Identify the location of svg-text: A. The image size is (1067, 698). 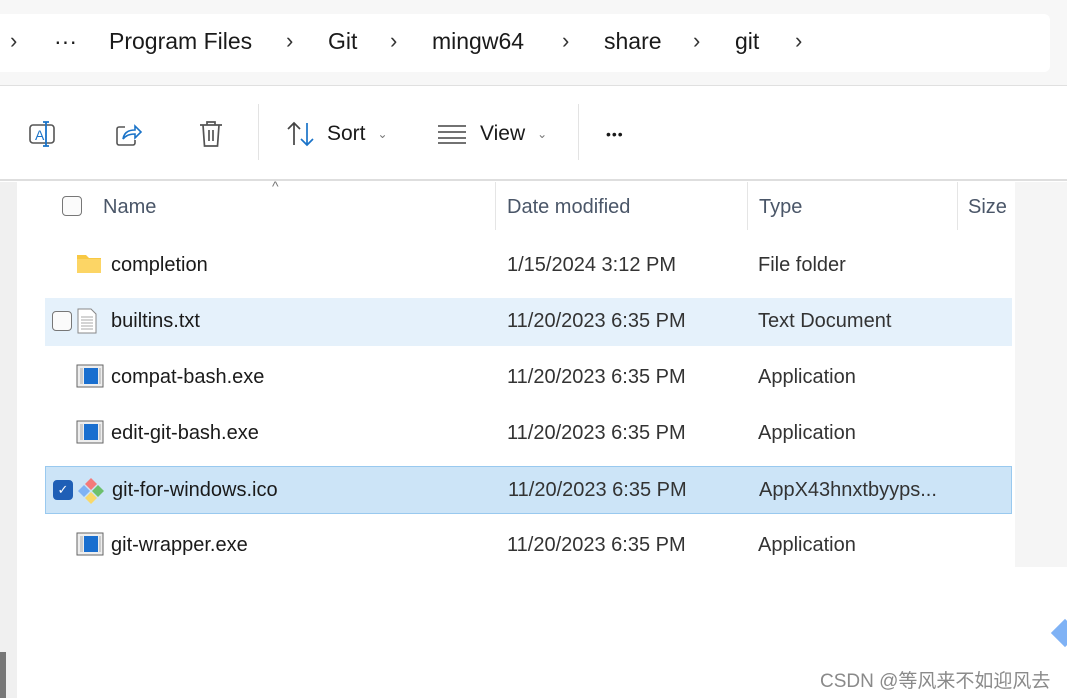
(40, 135).